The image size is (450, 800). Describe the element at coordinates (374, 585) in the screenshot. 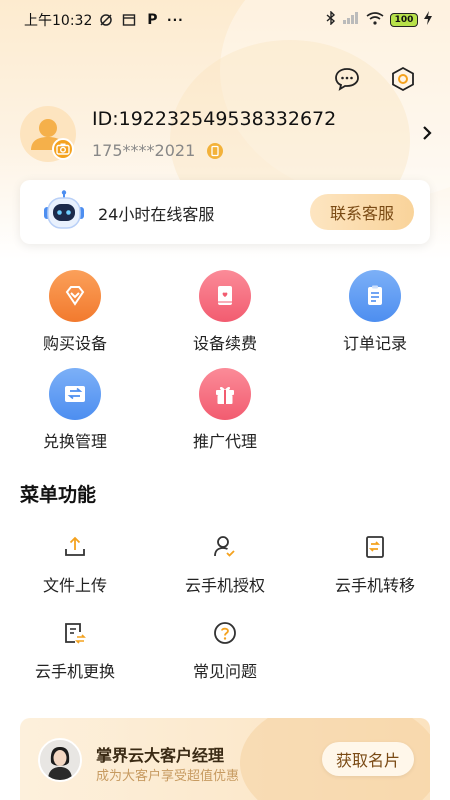

I see `menu-label: 云手机转移` at that location.